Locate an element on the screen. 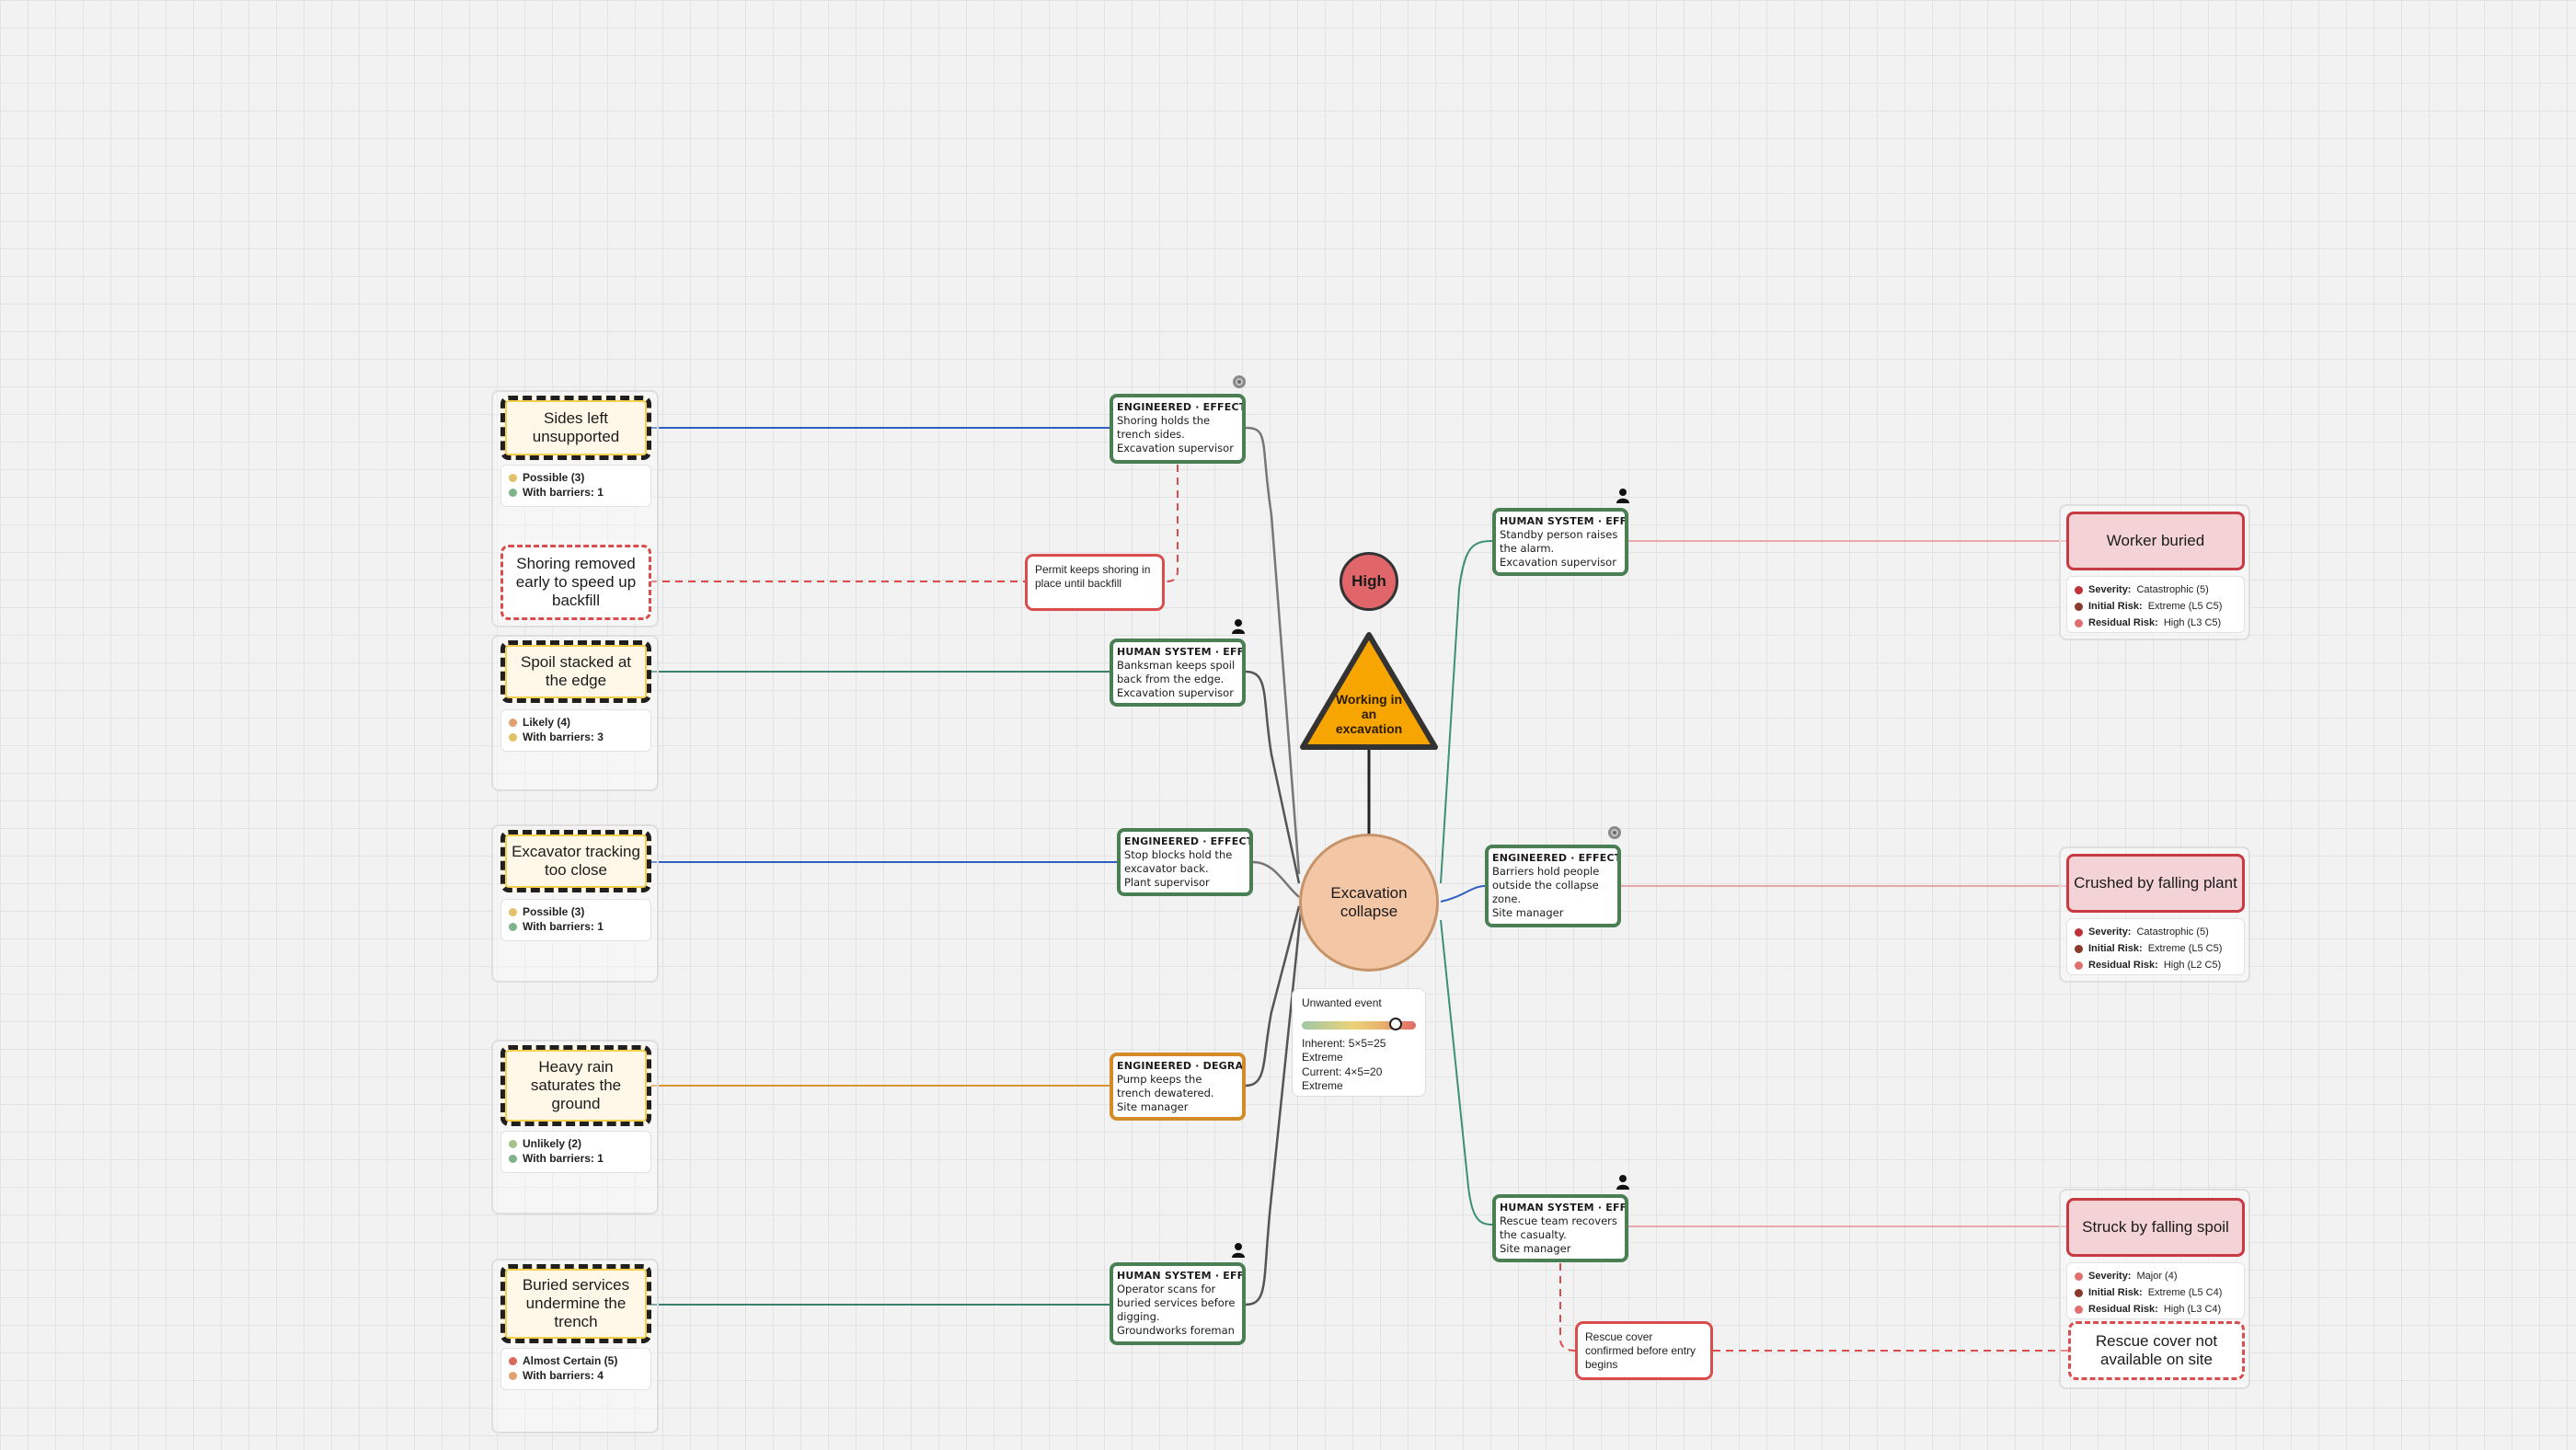 The width and height of the screenshot is (2576, 1450). consequence-node: Struck by falling spoil is located at coordinates (2155, 1227).